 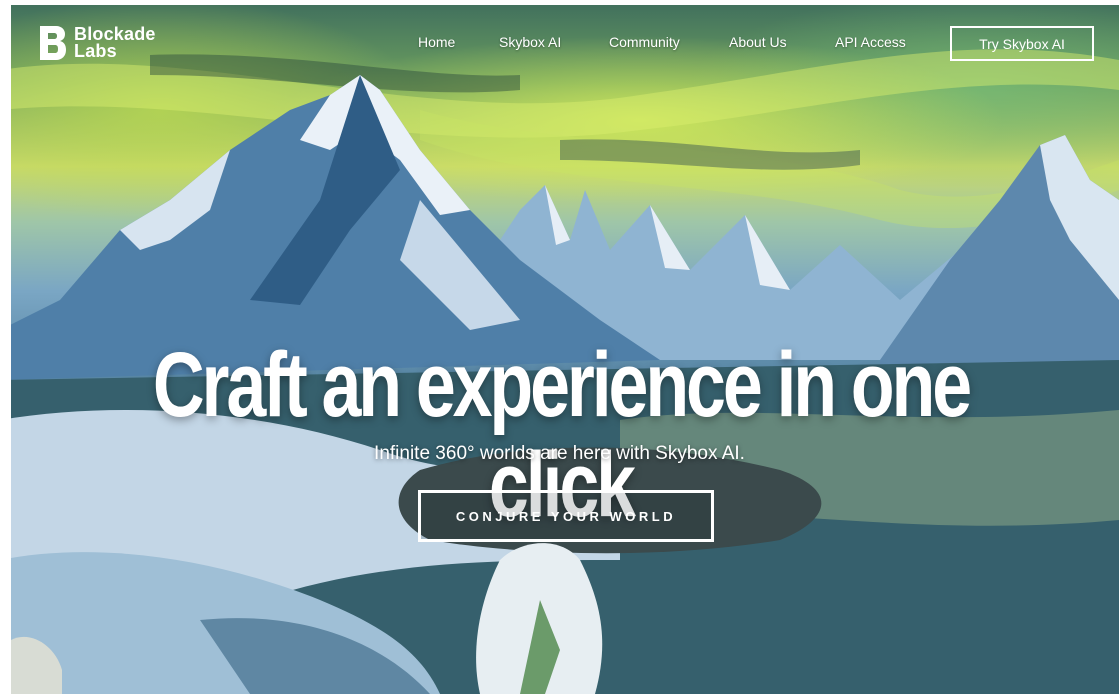 I want to click on page-left-border, so click(x=5, y=347).